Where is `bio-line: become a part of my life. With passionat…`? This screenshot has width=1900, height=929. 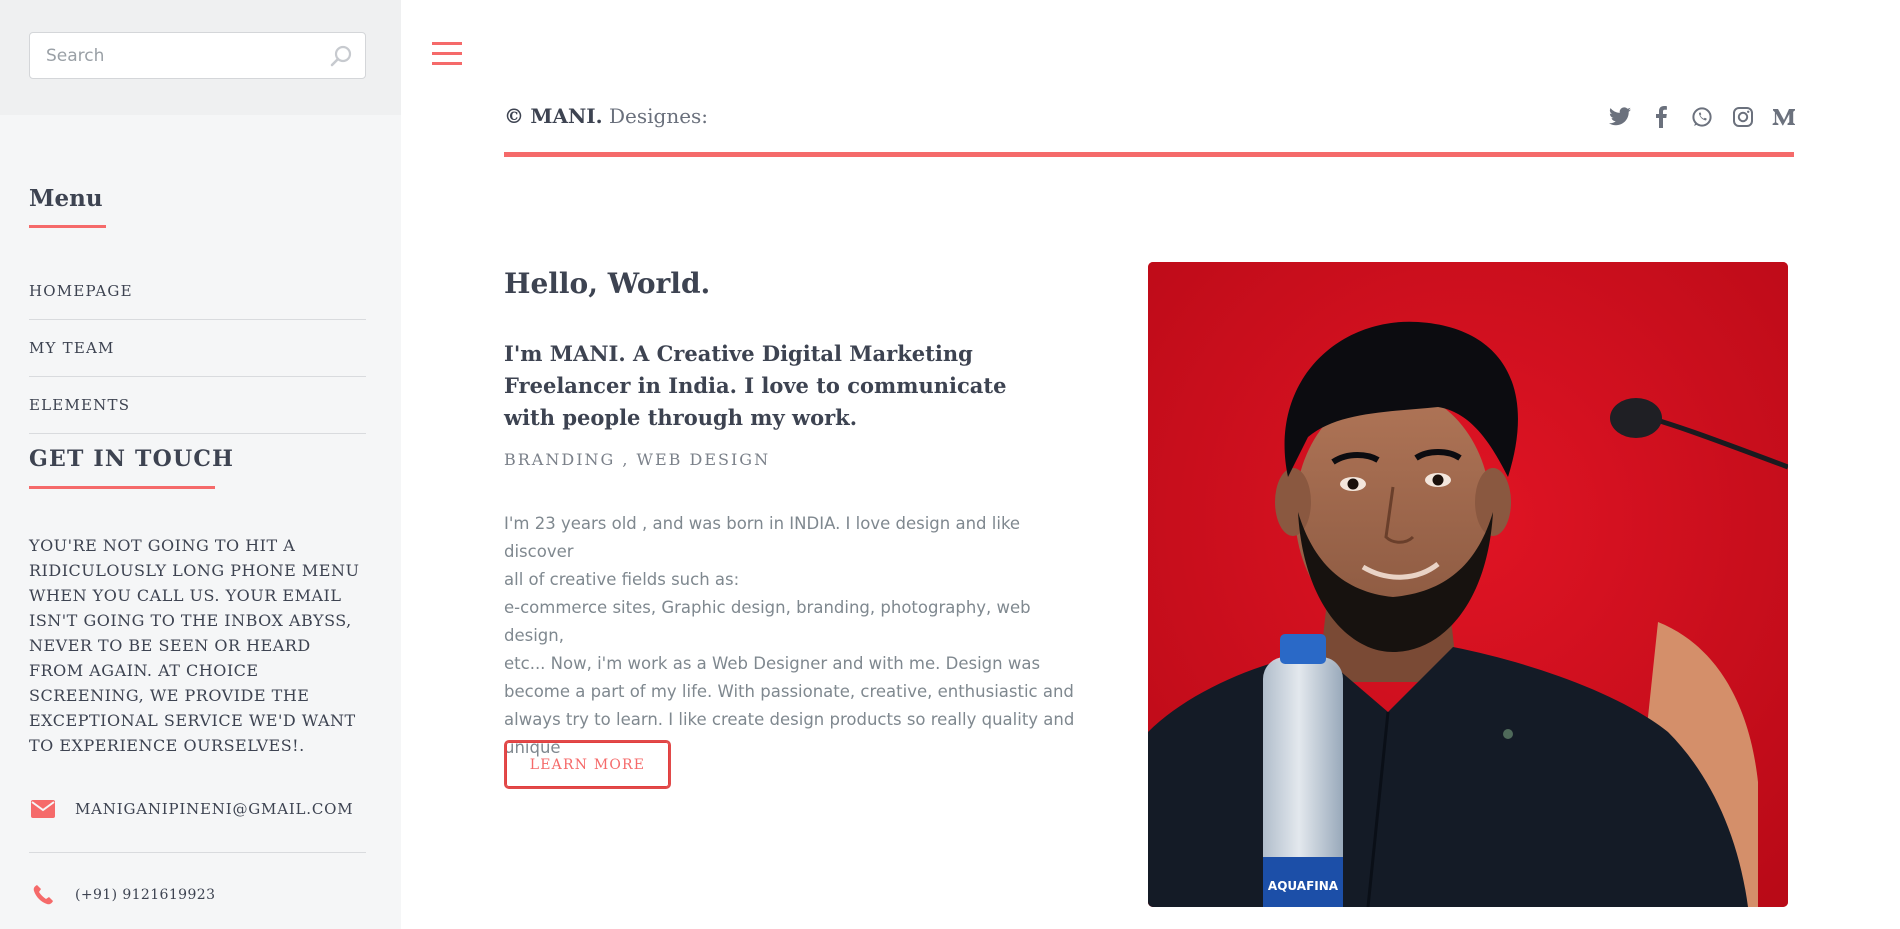 bio-line: become a part of my life. With passionat… is located at coordinates (789, 691).